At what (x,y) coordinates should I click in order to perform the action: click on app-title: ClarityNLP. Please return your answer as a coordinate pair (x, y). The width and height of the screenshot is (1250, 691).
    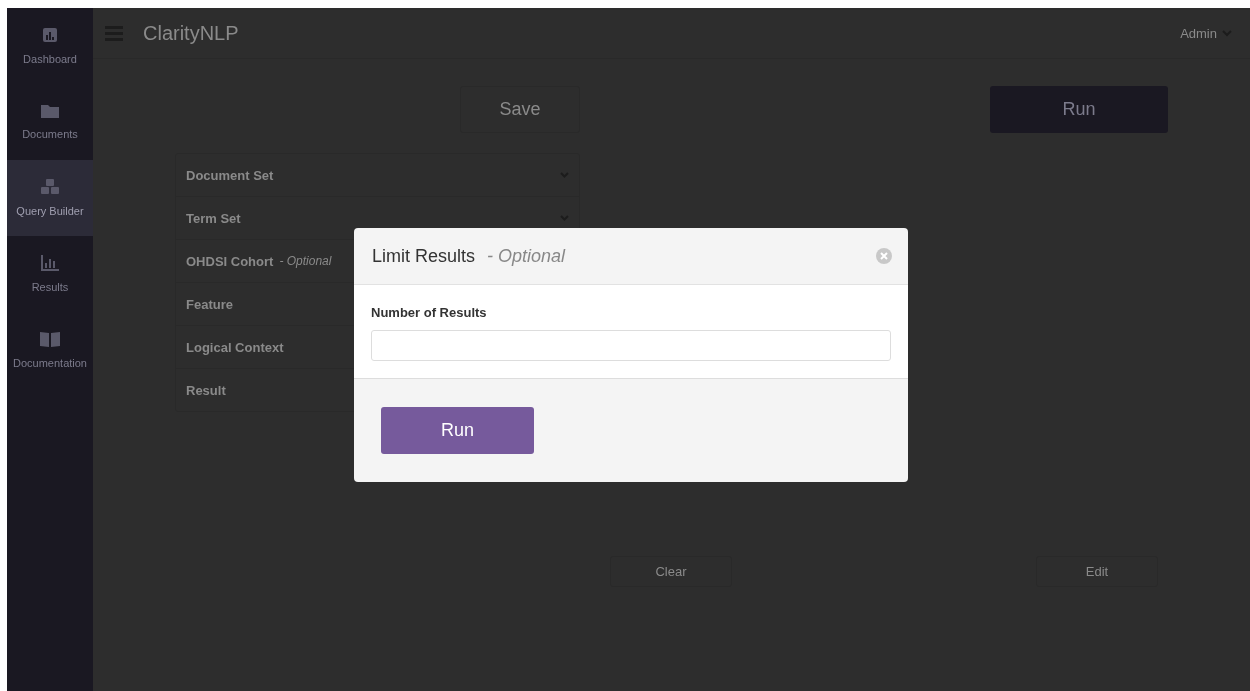
    Looking at the image, I should click on (191, 33).